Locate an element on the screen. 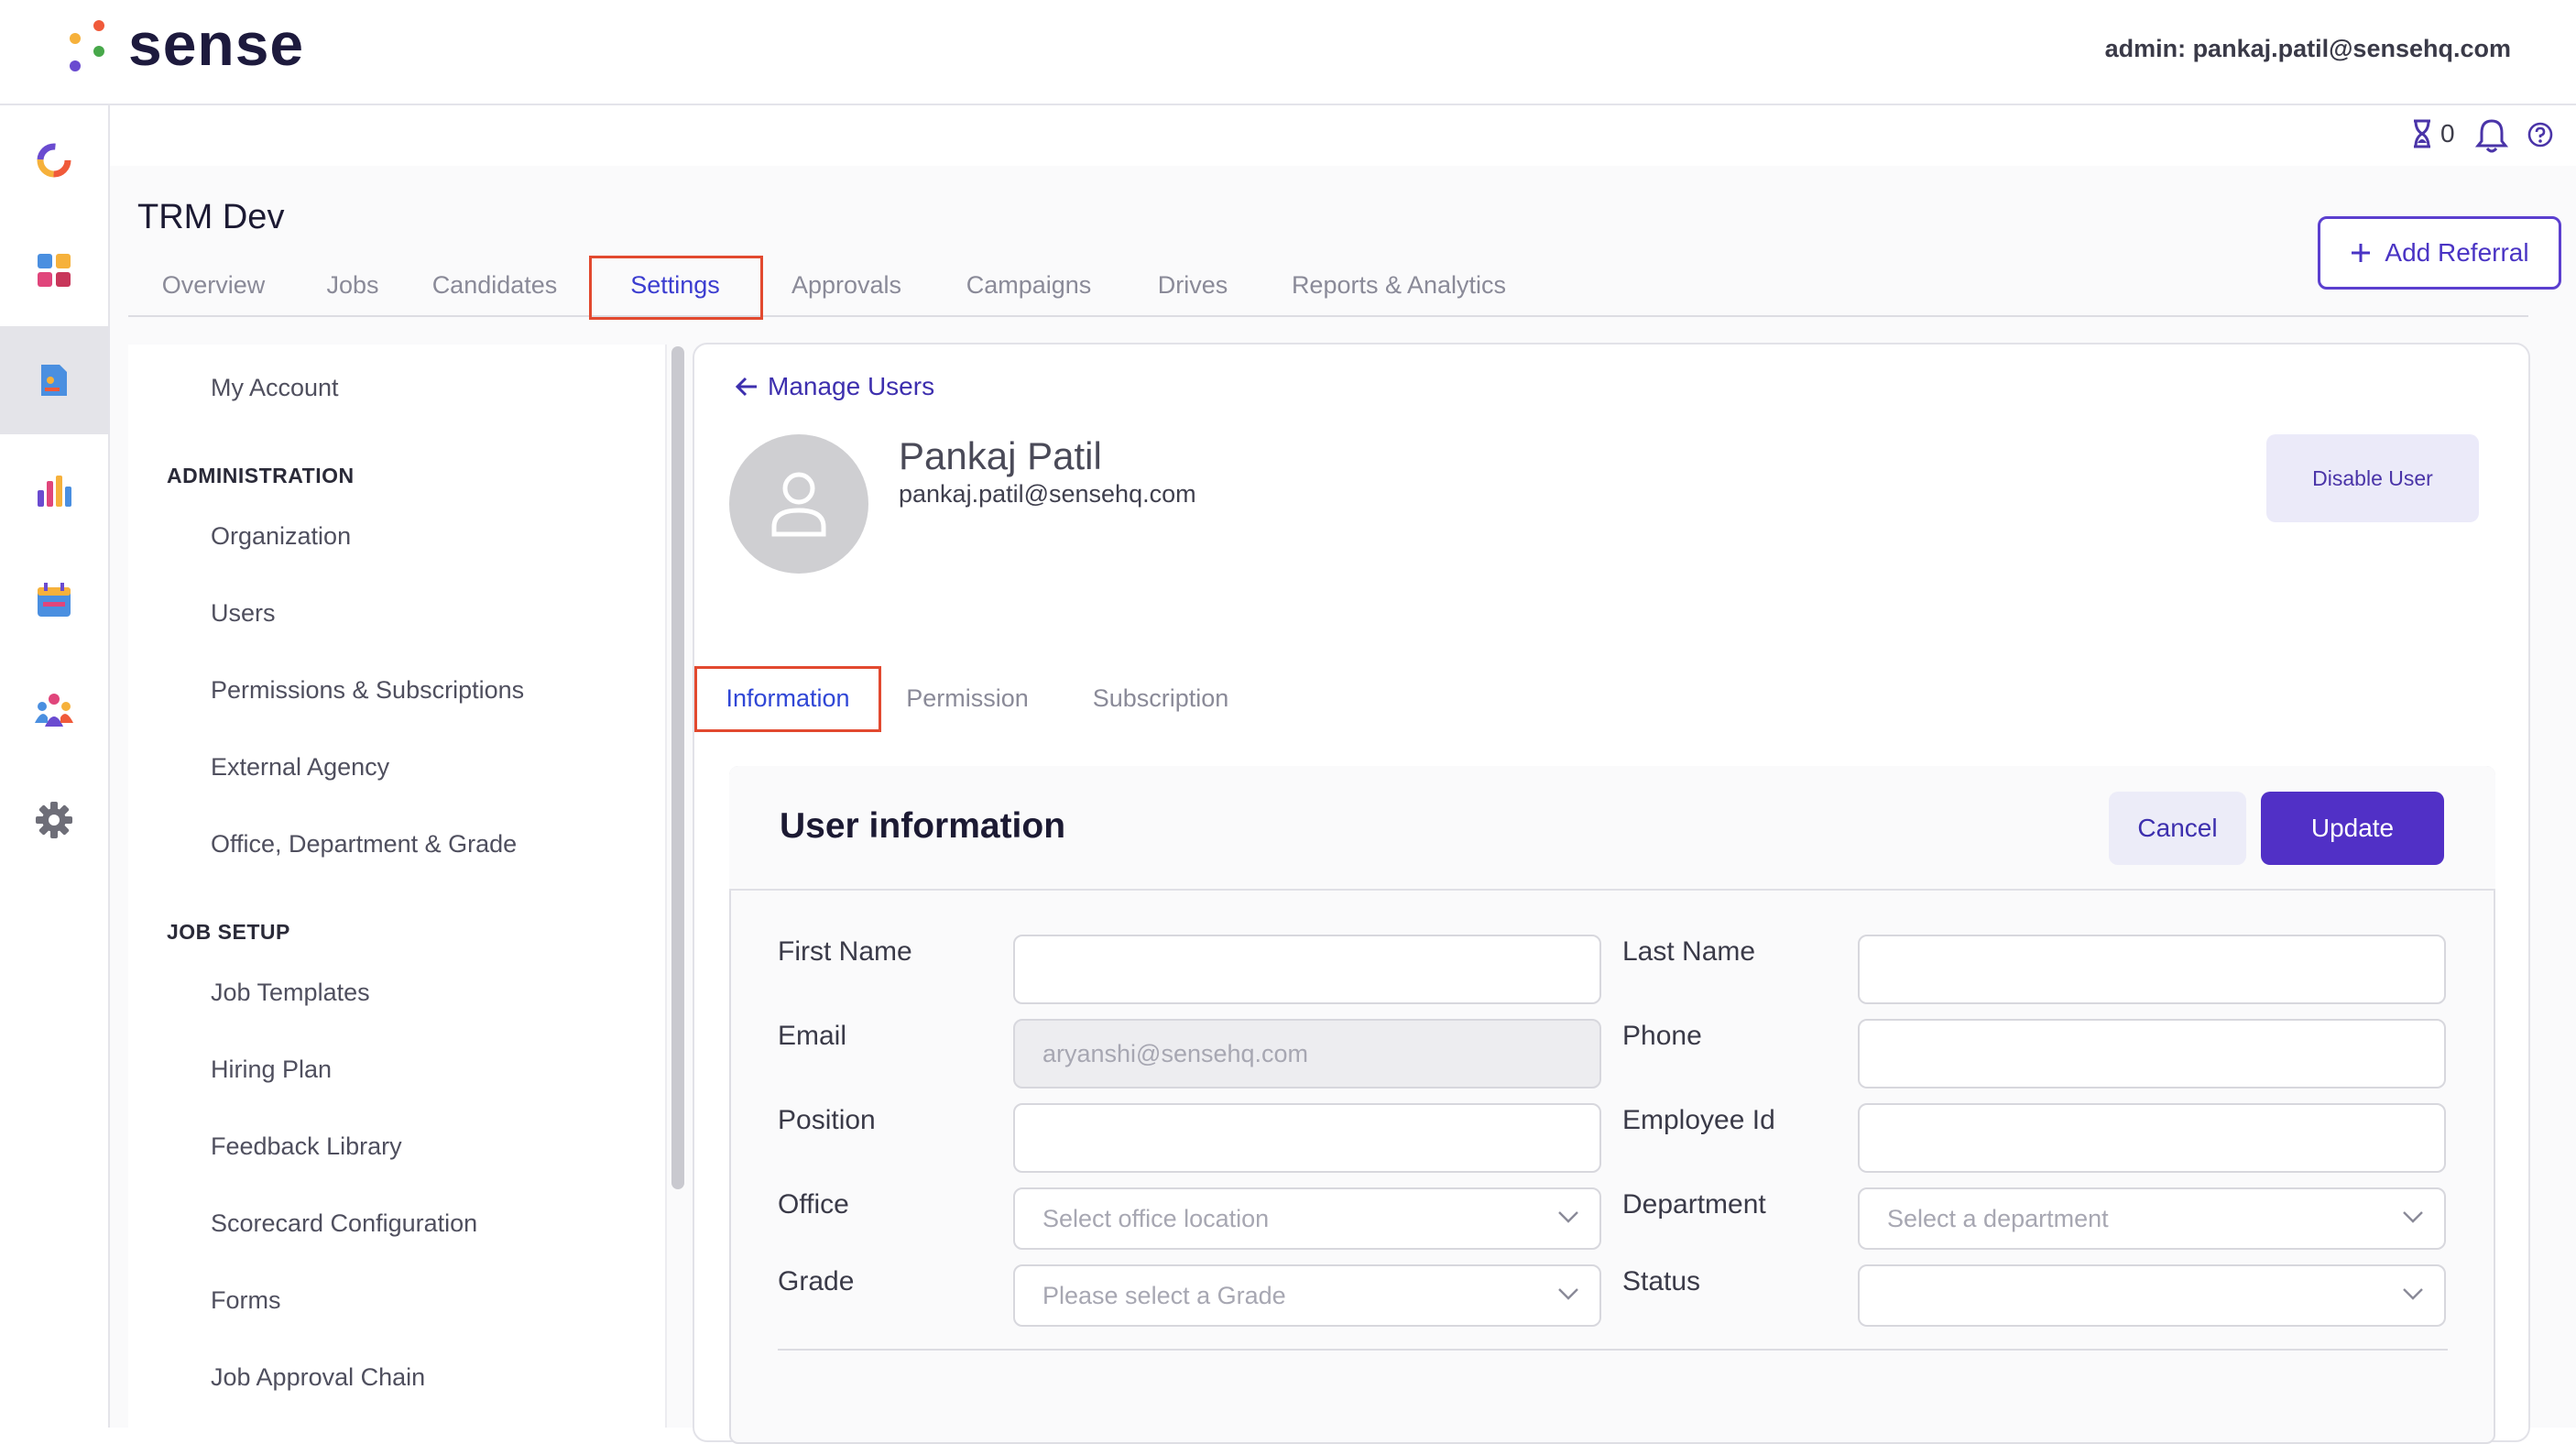 This screenshot has width=2576, height=1444. email-field: aryanshi@sensehq.com is located at coordinates (1307, 1054).